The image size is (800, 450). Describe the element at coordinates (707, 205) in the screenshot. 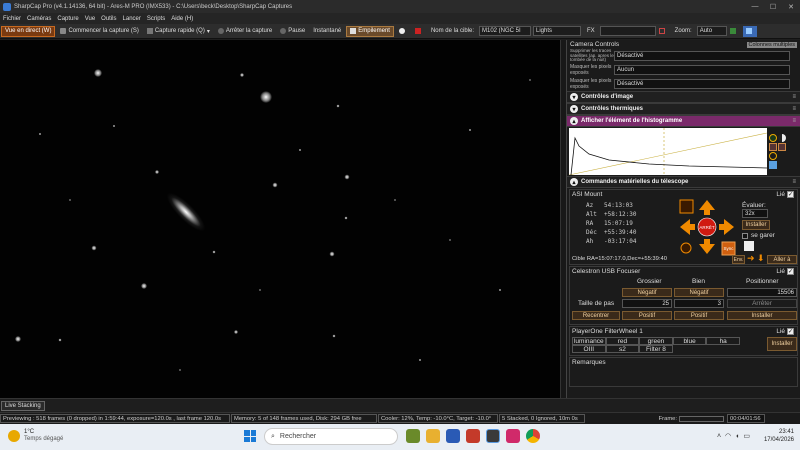

I see `arrow-up-button` at that location.